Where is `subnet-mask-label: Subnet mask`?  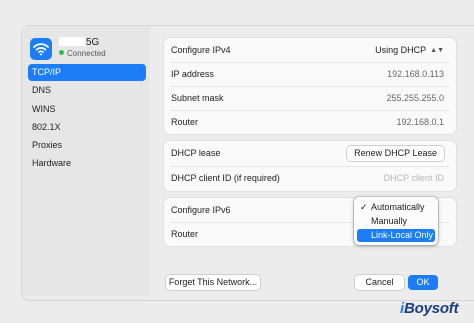 subnet-mask-label: Subnet mask is located at coordinates (197, 98).